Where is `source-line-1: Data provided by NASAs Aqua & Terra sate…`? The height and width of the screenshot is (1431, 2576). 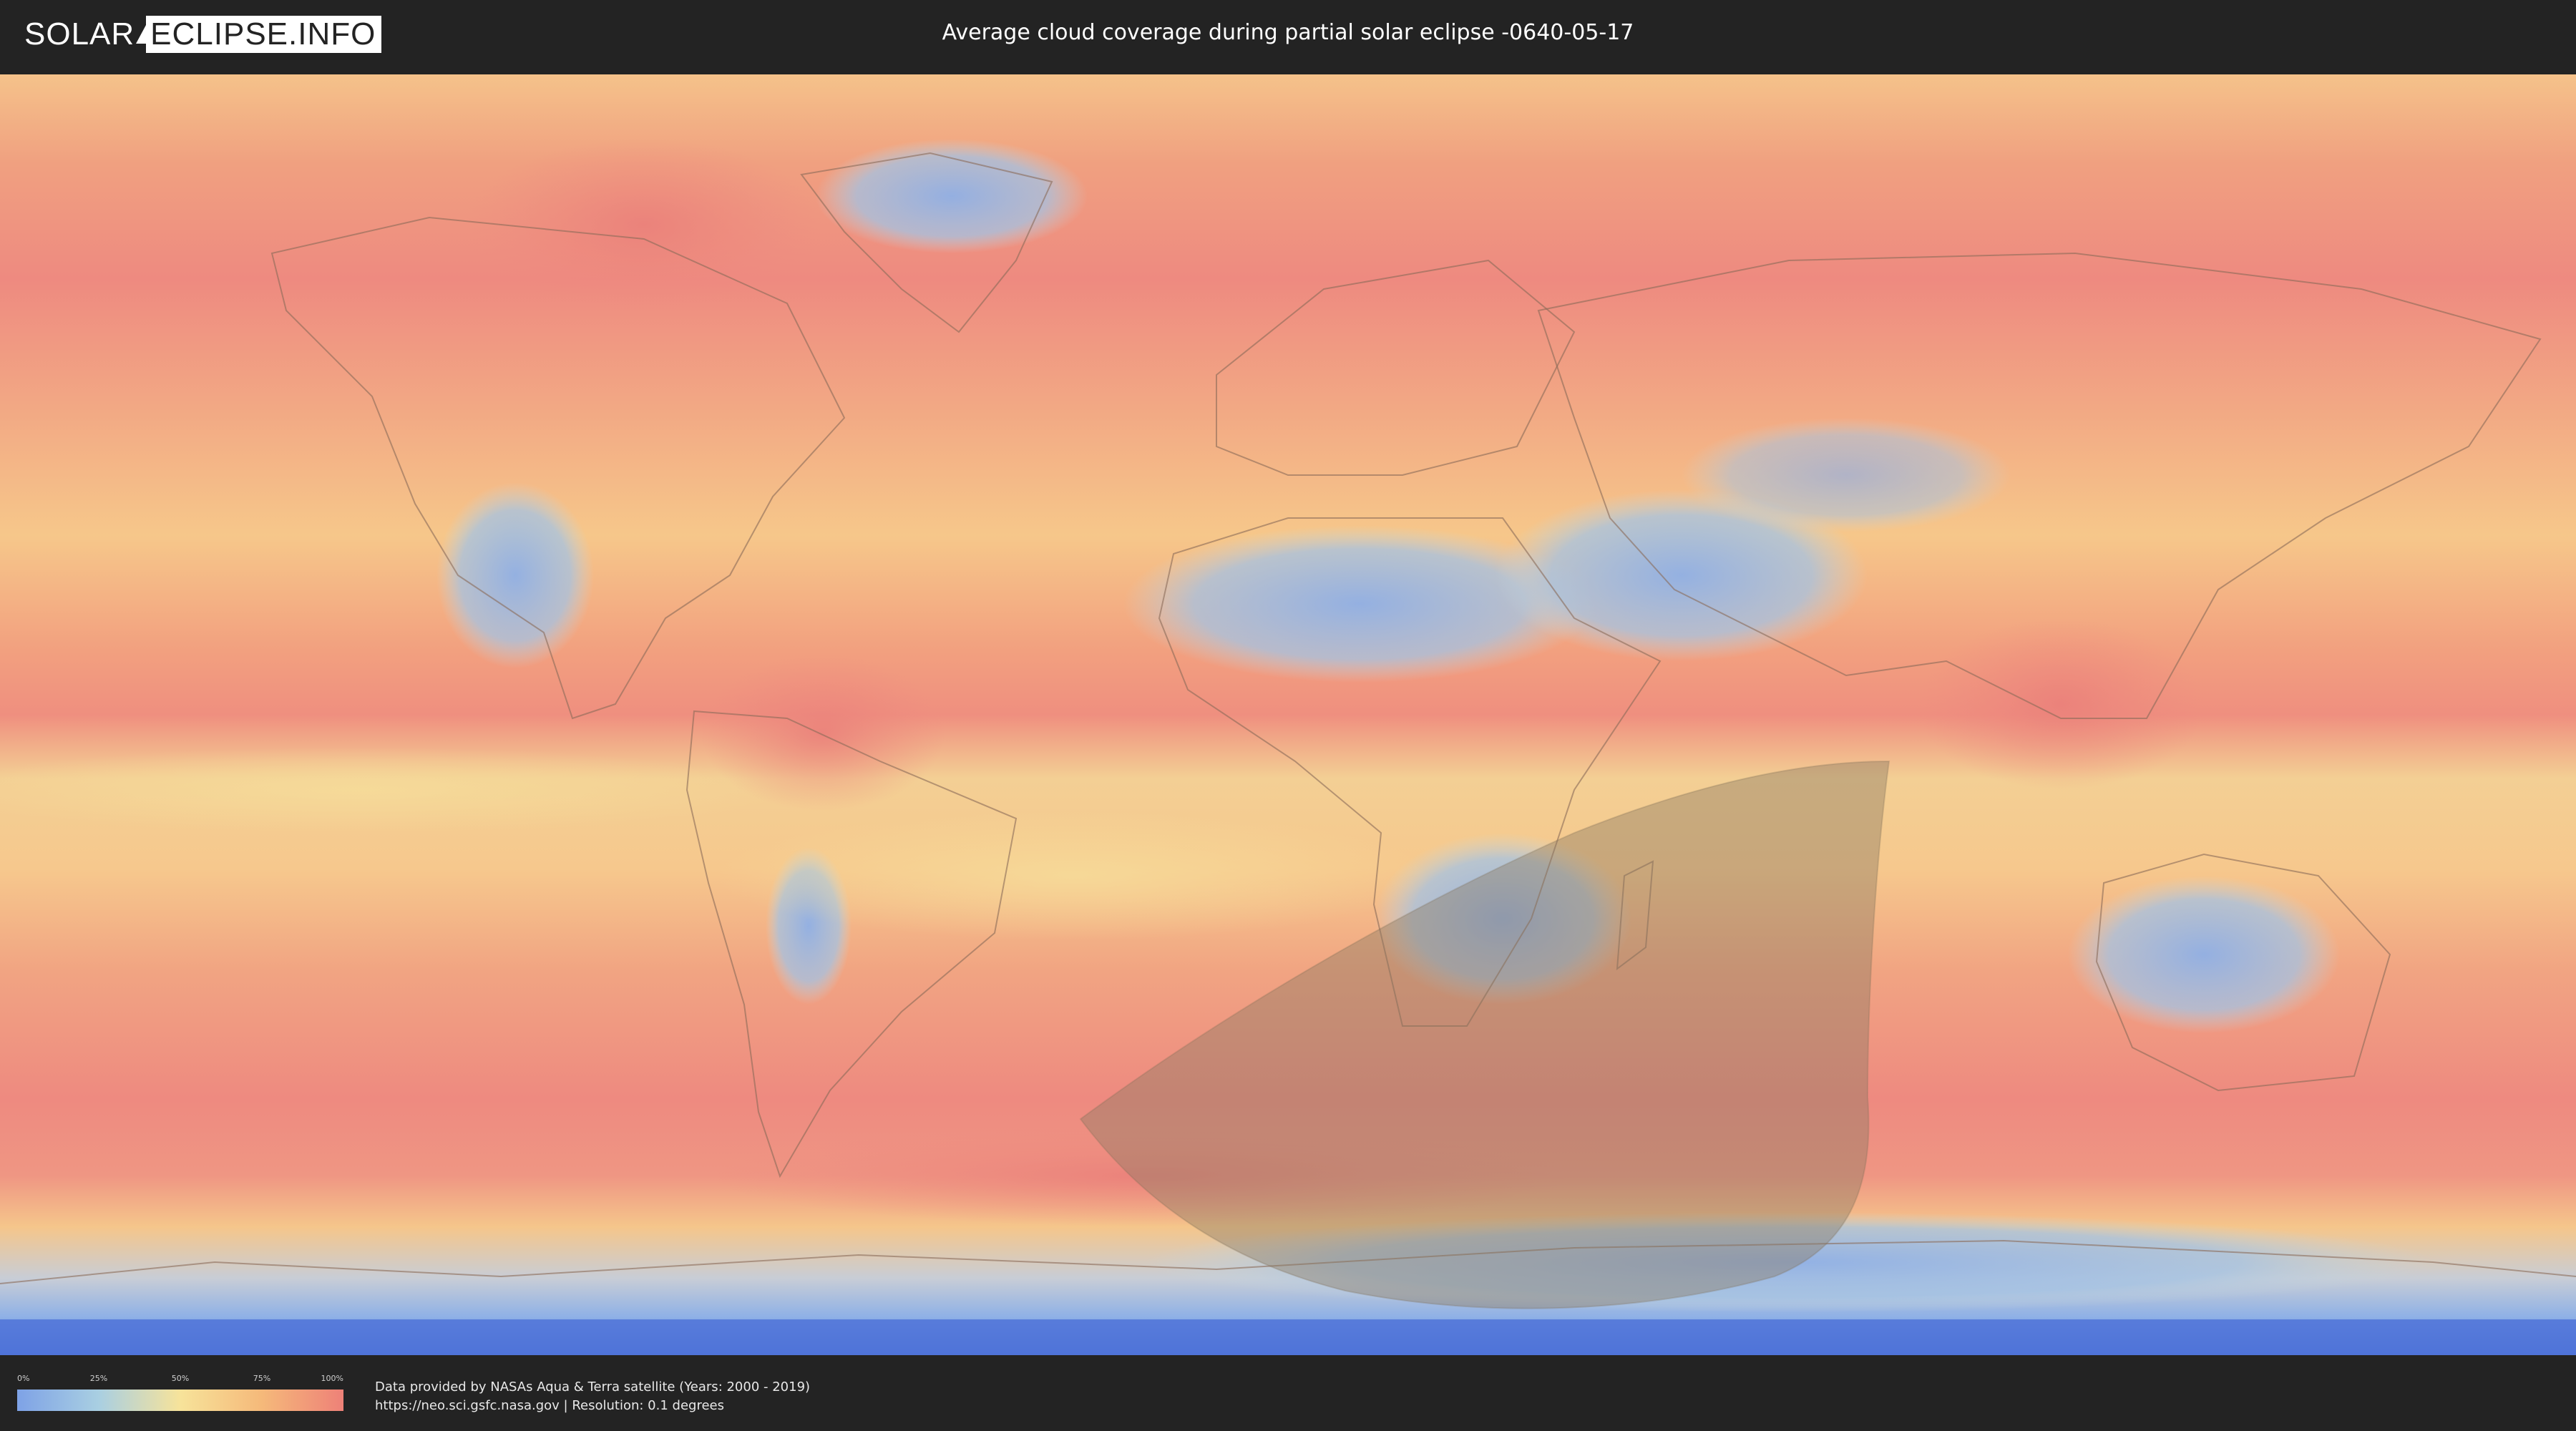 source-line-1: Data provided by NASAs Aqua & Terra sate… is located at coordinates (593, 1387).